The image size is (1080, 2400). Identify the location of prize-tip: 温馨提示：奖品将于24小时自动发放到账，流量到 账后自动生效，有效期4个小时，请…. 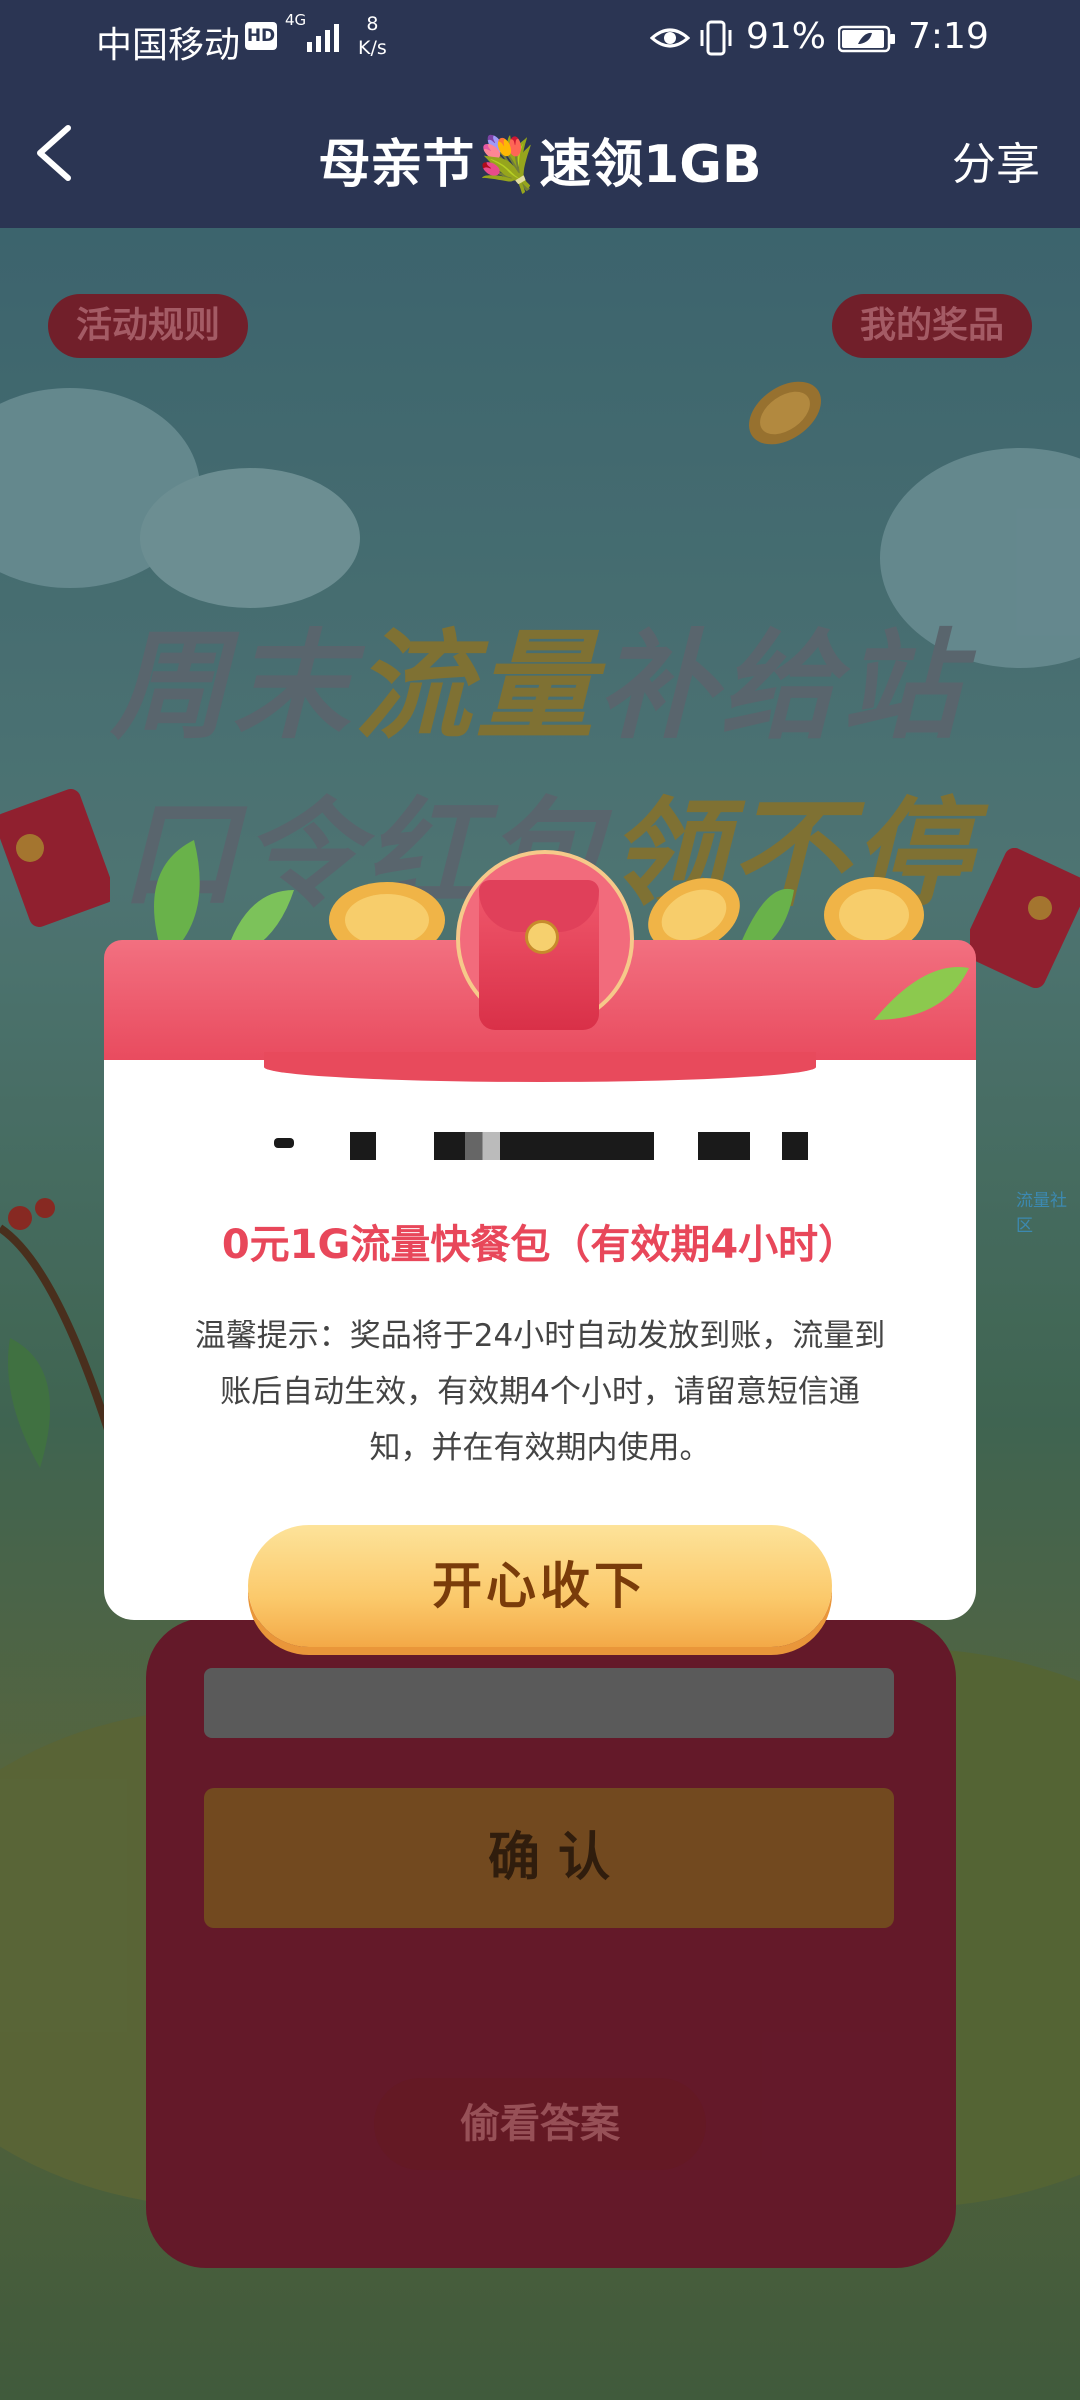
(540, 1392).